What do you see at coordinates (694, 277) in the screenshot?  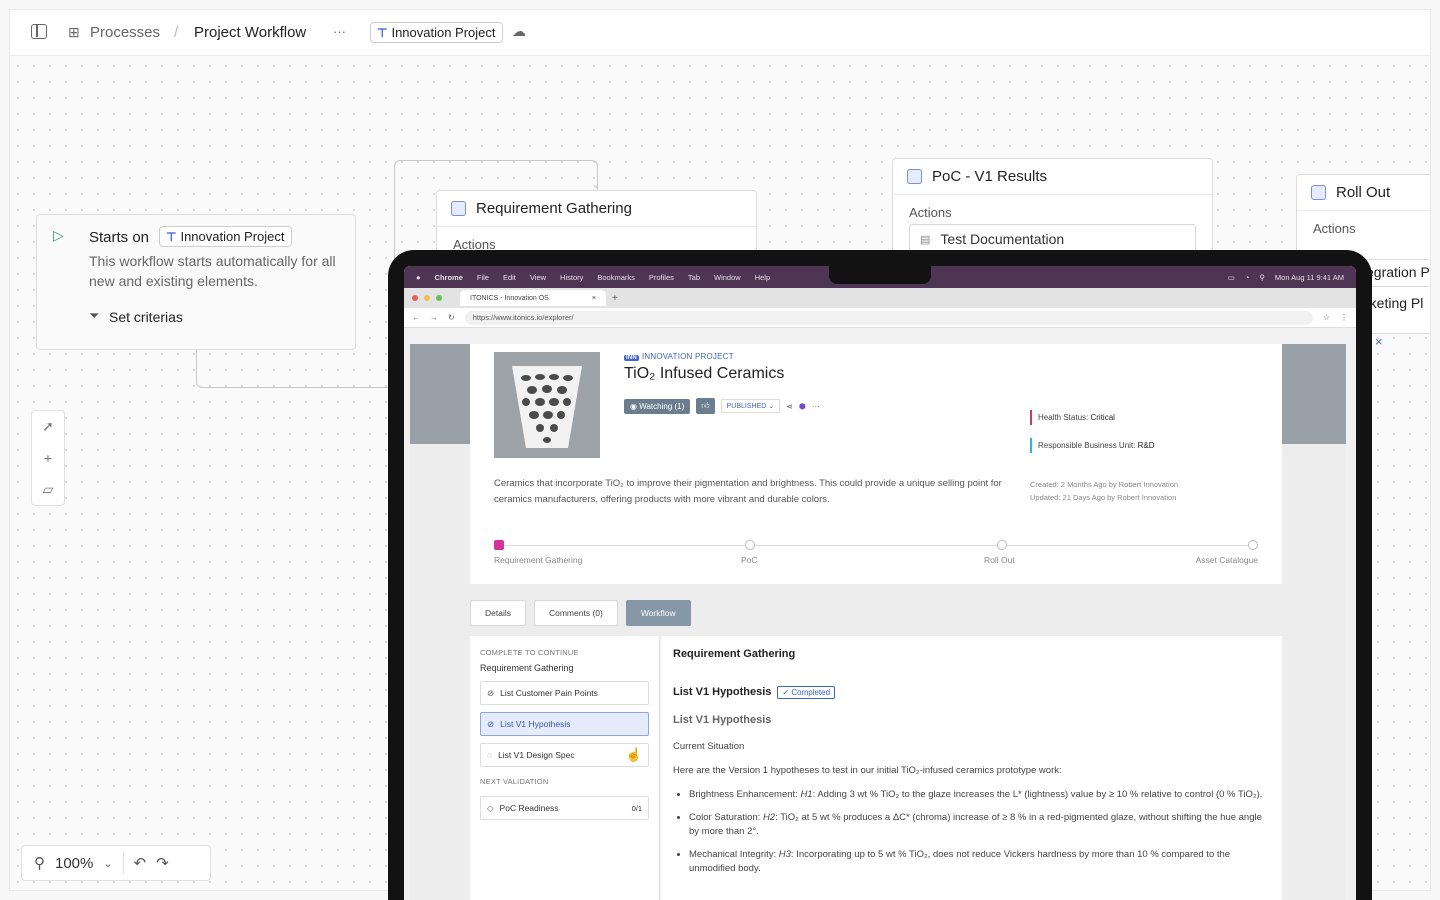 I see `menu-item: Tab` at bounding box center [694, 277].